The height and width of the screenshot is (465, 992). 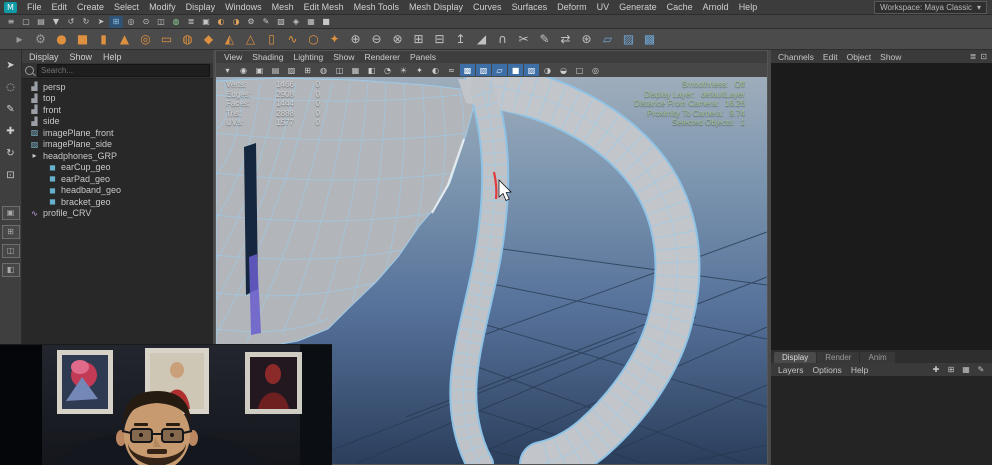 I want to click on lighting-icon: ☀, so click(x=403, y=70).